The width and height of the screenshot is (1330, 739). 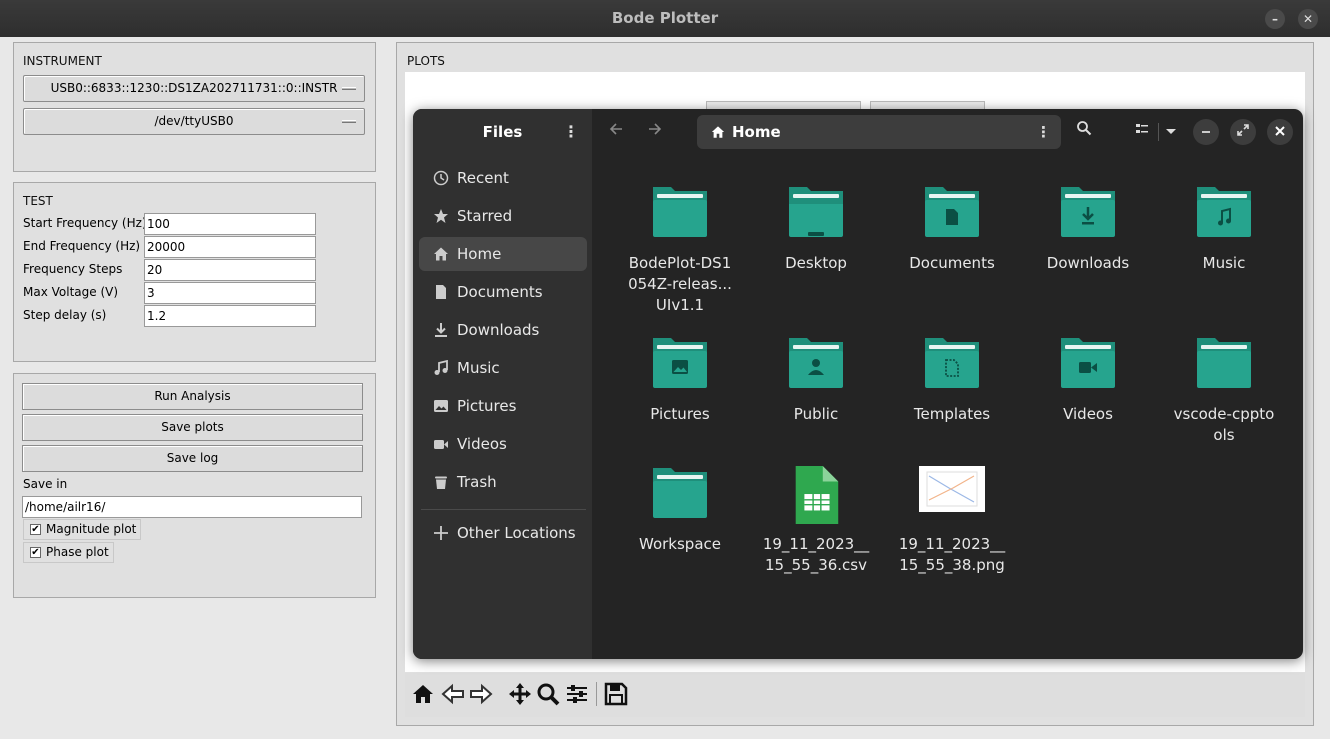 I want to click on magnitude-plot-checkbox: ✔ Magnitude plot, so click(x=82, y=529).